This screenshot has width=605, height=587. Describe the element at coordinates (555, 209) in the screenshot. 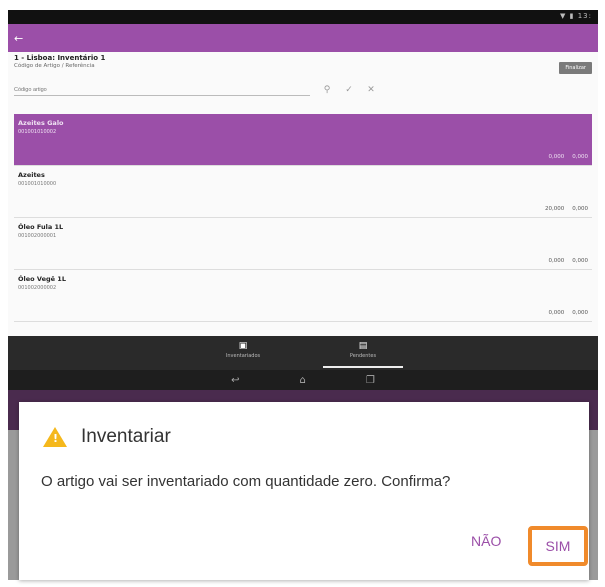

I see `item-qty-counted: 20,000` at that location.